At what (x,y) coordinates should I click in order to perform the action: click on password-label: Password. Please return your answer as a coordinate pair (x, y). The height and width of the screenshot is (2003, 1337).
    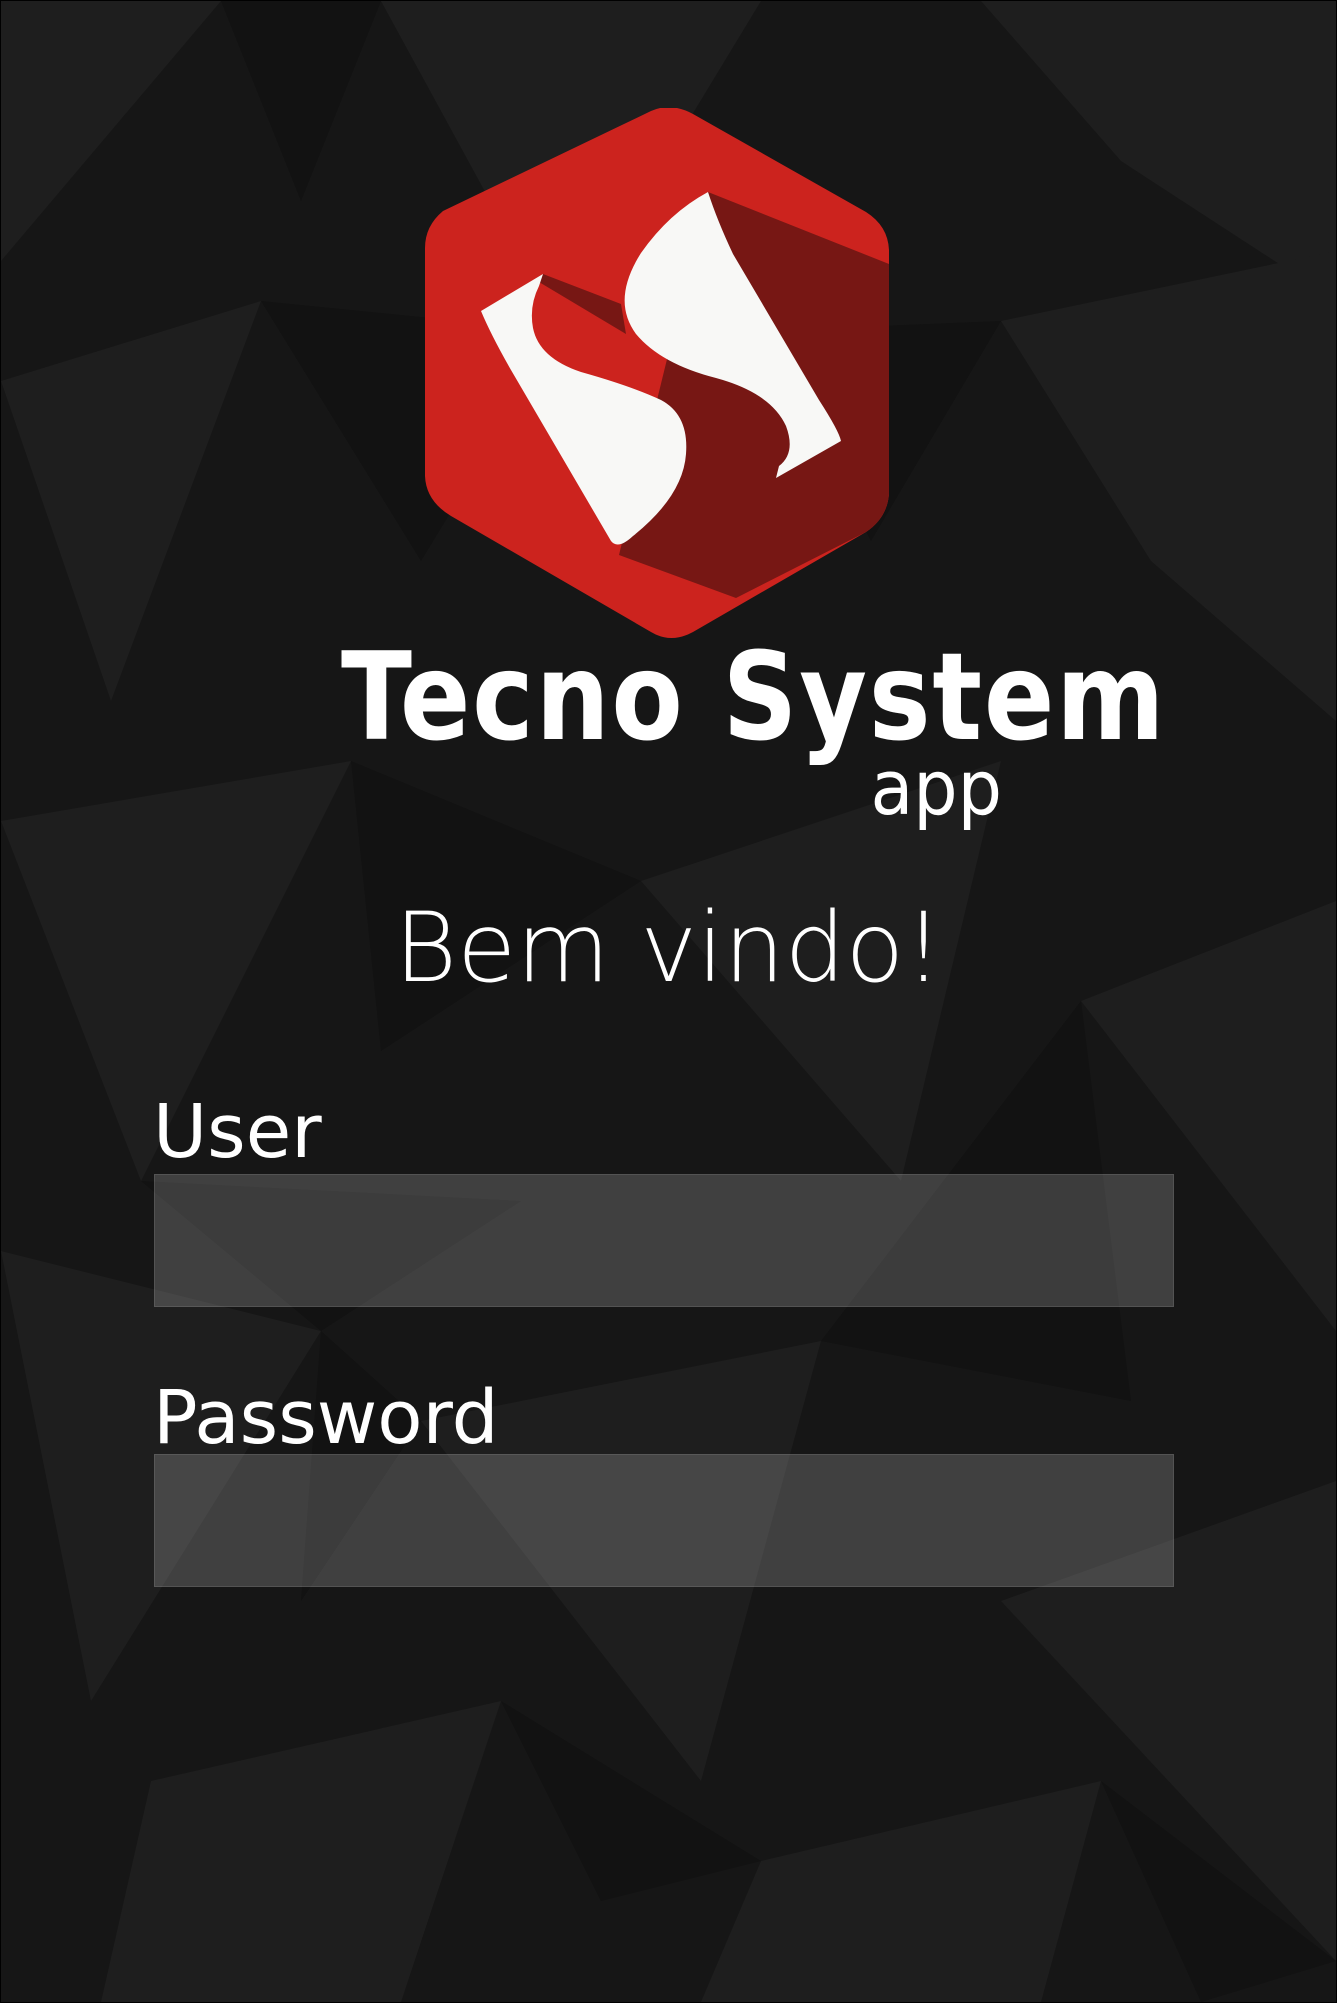
    Looking at the image, I should click on (326, 1418).